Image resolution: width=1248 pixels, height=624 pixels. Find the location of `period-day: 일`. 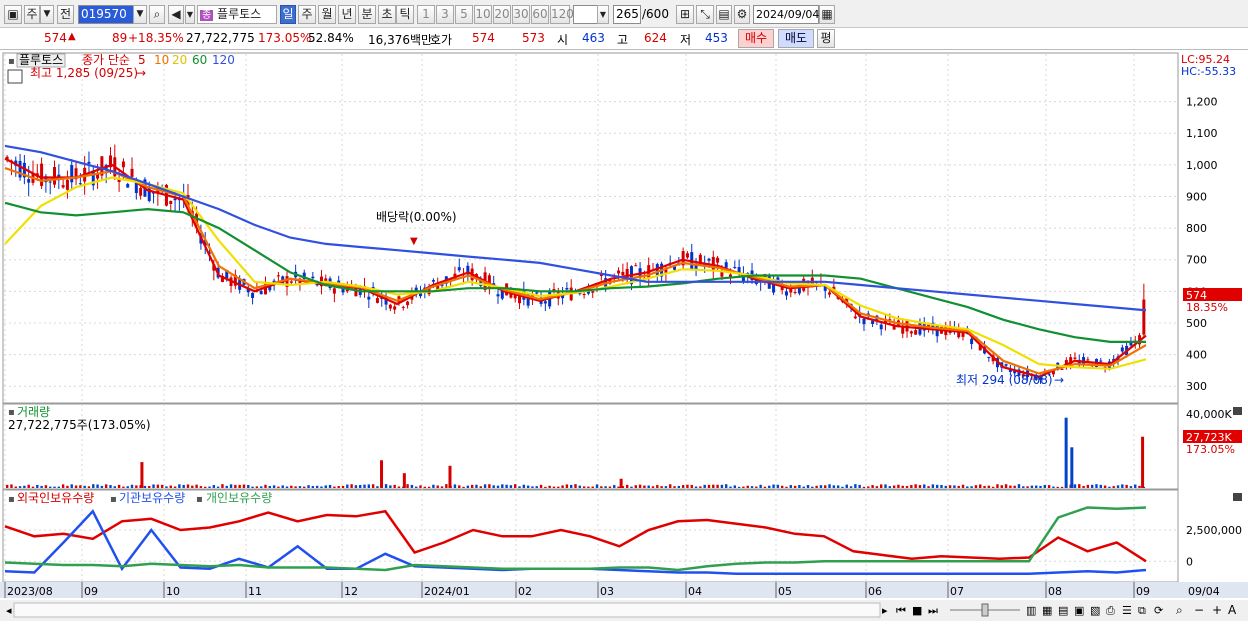

period-day: 일 is located at coordinates (288, 14).